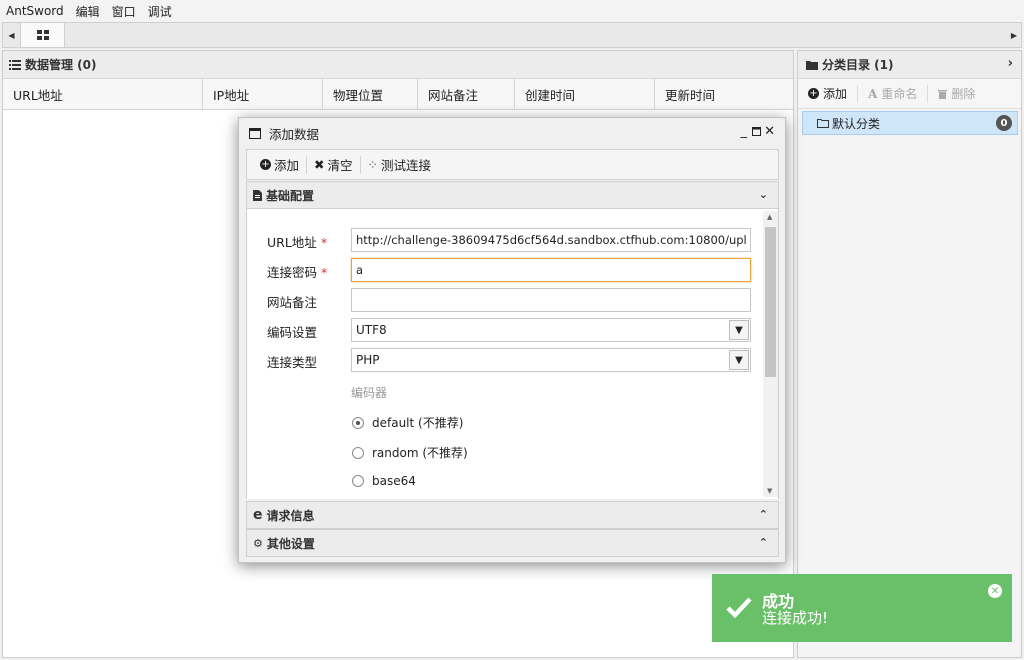 Image resolution: width=1024 pixels, height=660 pixels. What do you see at coordinates (292, 362) in the screenshot?
I see `type-label: 连接类型` at bounding box center [292, 362].